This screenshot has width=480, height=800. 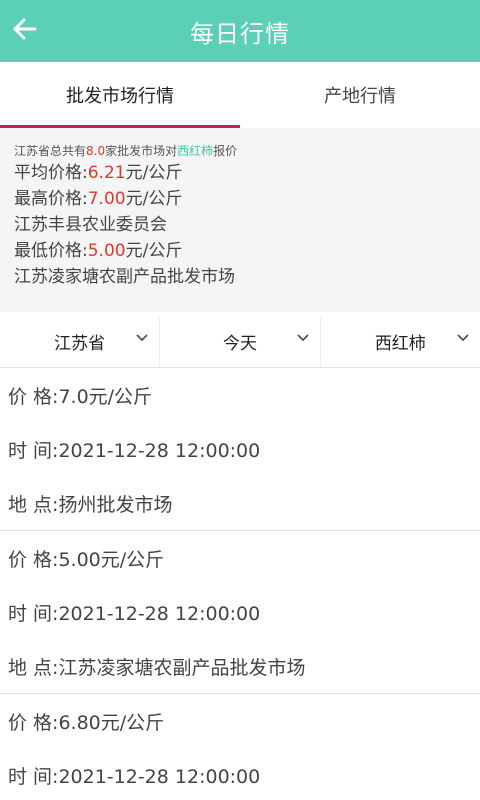 I want to click on date-dropdown: 今天, so click(x=240, y=341).